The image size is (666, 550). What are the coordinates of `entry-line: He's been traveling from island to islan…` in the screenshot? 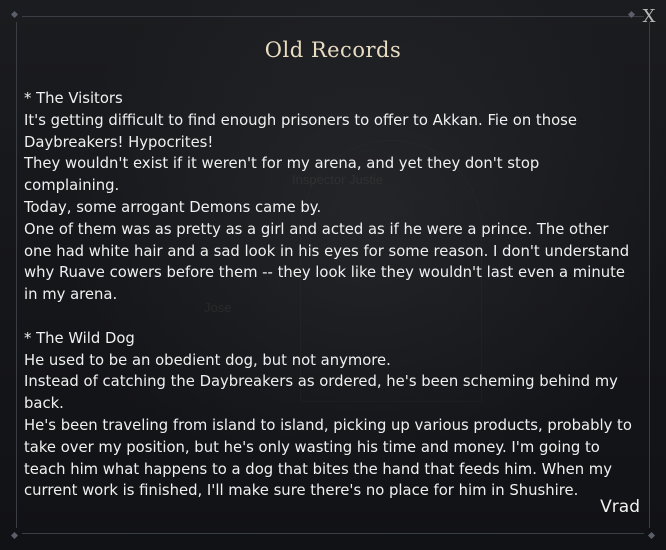 It's located at (328, 458).